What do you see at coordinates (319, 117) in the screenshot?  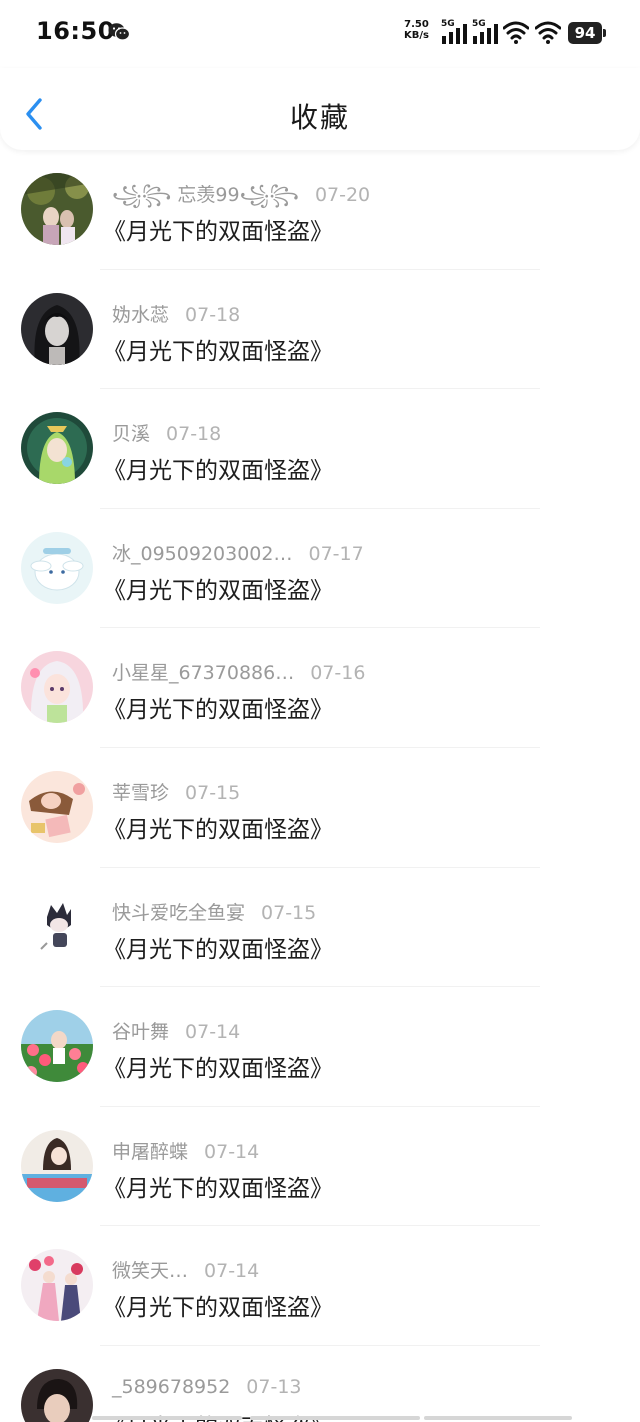 I see `page-title: 收藏` at bounding box center [319, 117].